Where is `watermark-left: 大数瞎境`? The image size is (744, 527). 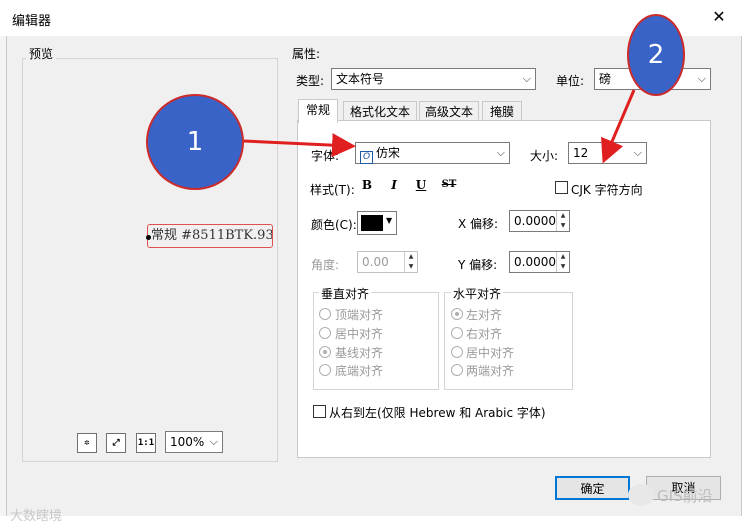 watermark-left: 大数瞎境 is located at coordinates (36, 516).